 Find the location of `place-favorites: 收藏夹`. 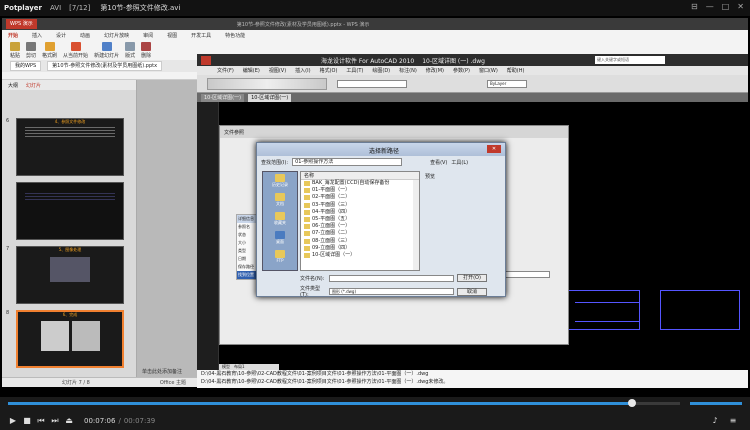

place-favorites: 收藏夹 is located at coordinates (280, 219).